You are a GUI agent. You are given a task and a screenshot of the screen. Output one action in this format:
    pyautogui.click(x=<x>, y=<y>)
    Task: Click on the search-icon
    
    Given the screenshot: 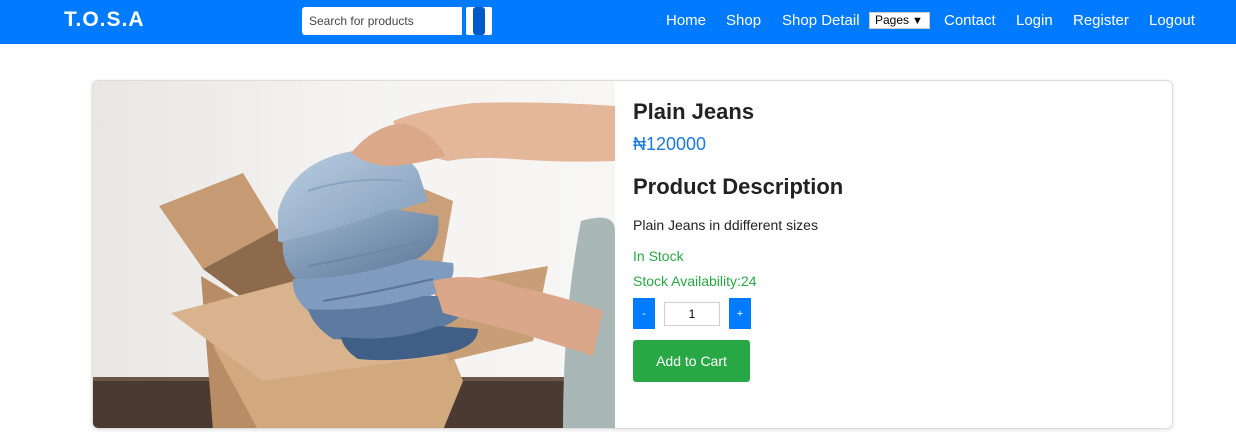 What is the action you would take?
    pyautogui.click(x=479, y=21)
    